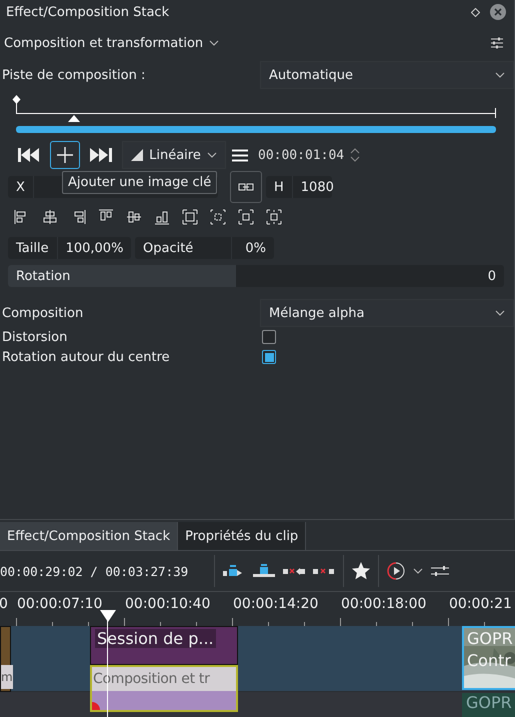  Describe the element at coordinates (43, 313) in the screenshot. I see `field-label: Composition` at that location.